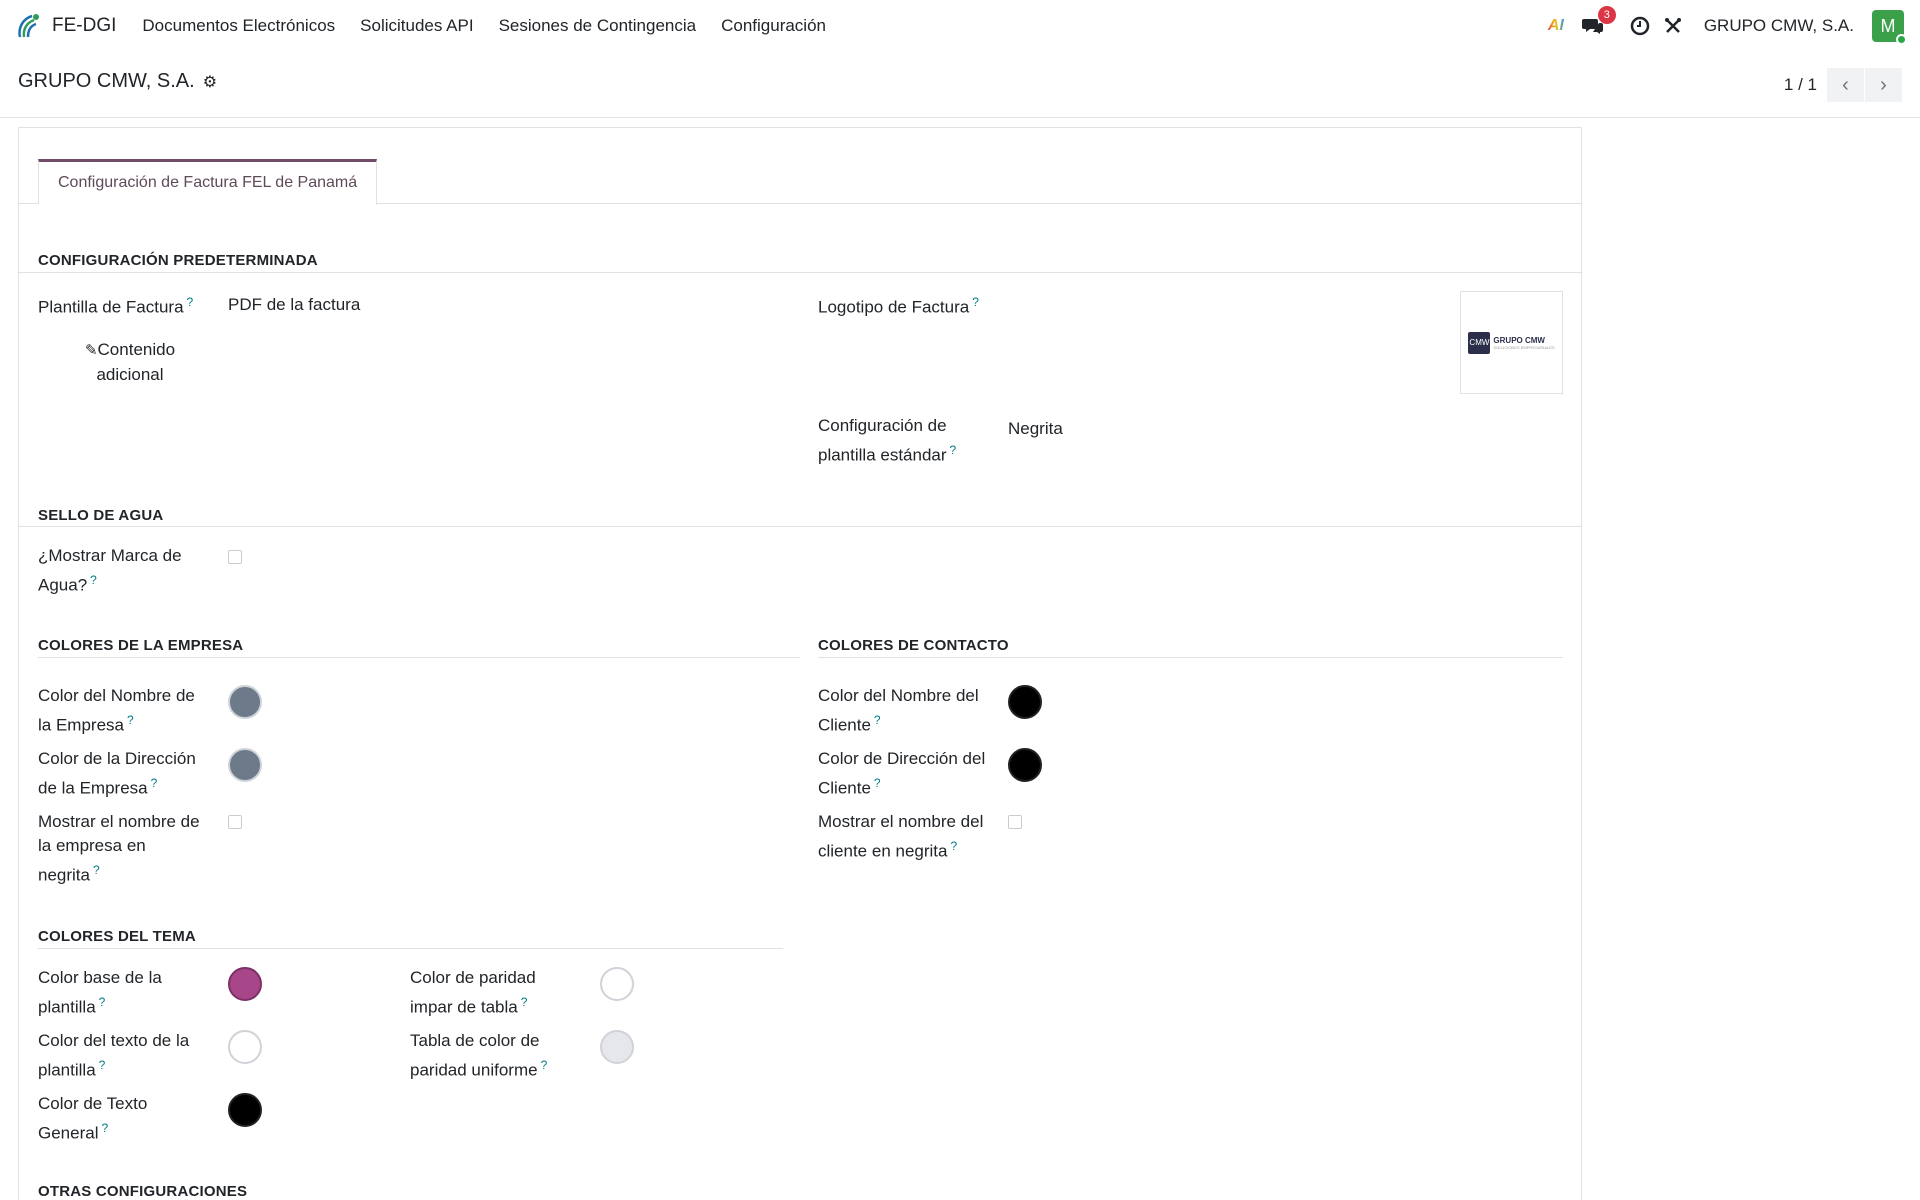 This screenshot has width=1920, height=1200. Describe the element at coordinates (110, 570) in the screenshot. I see `show-watermark-label: ¿Mostrar Marca de Agua??` at that location.